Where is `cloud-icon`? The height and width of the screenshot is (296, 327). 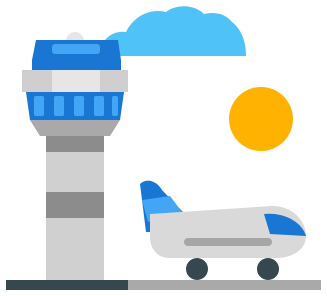
cloud-icon is located at coordinates (173, 31).